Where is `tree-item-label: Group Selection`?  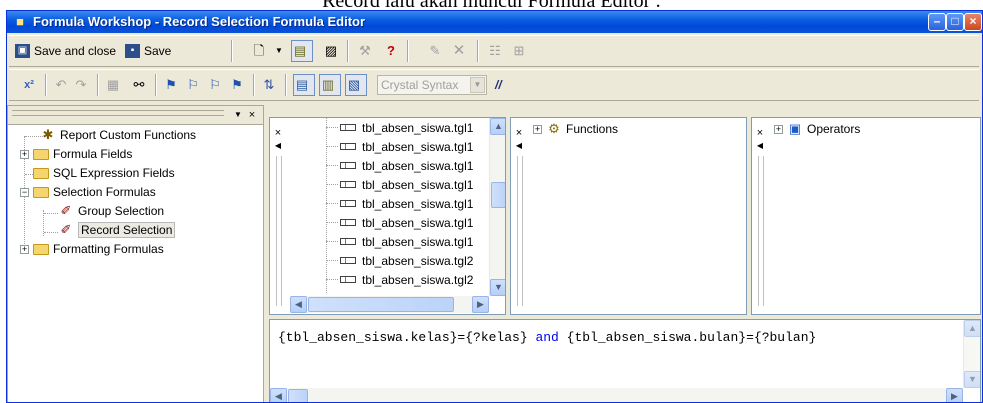
tree-item-label: Group Selection is located at coordinates (121, 211).